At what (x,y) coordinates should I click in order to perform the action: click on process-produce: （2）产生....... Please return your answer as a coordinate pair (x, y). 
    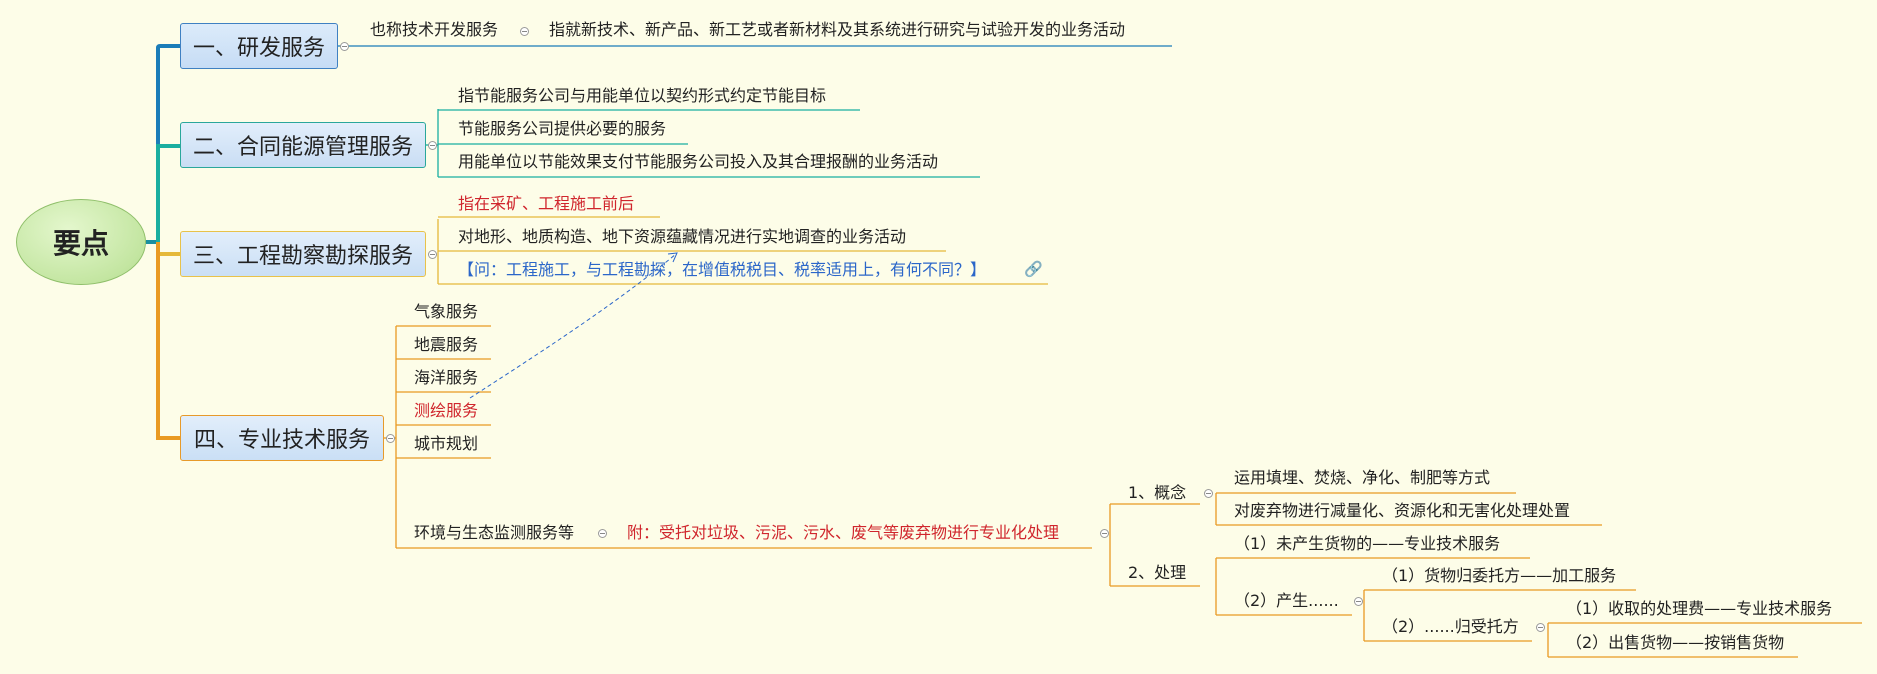
    Looking at the image, I should click on (1286, 600).